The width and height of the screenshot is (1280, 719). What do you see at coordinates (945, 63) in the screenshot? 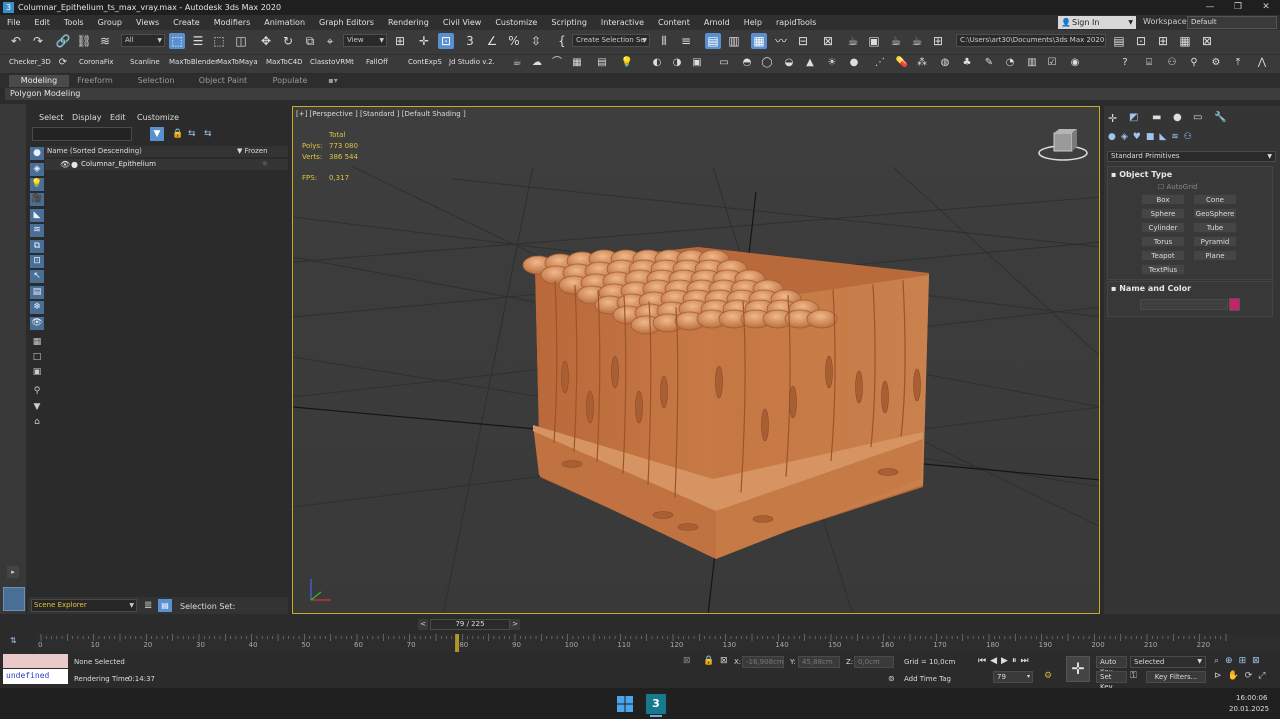
I see `globe-icon: ◍` at bounding box center [945, 63].